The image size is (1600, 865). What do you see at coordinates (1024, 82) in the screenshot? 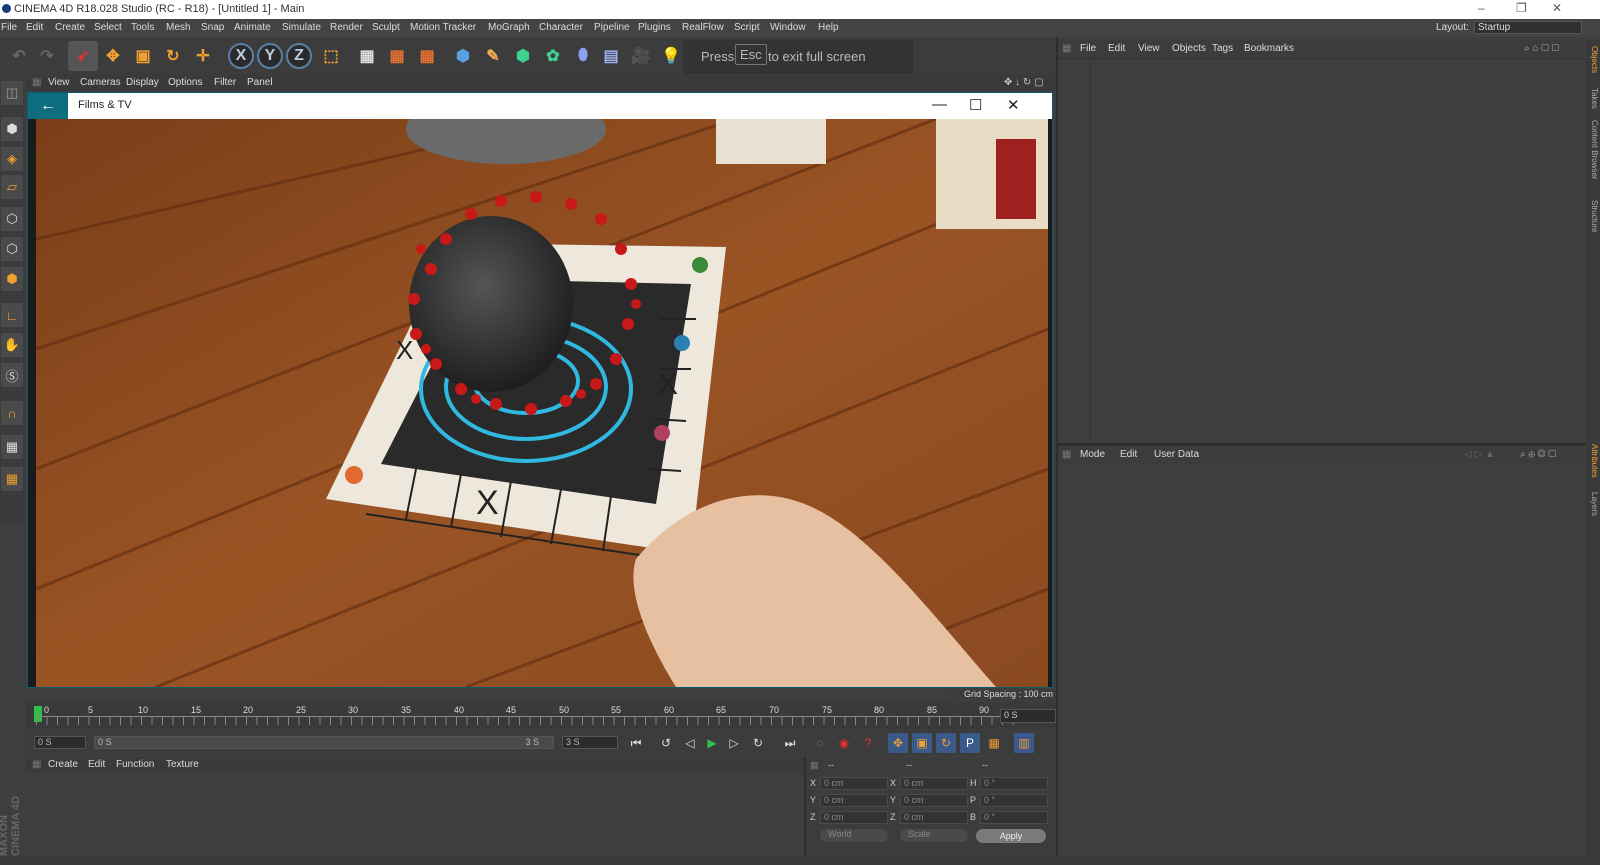
I see `viewport-nav-icons: ✥ ↓ ↻ ▢` at bounding box center [1024, 82].